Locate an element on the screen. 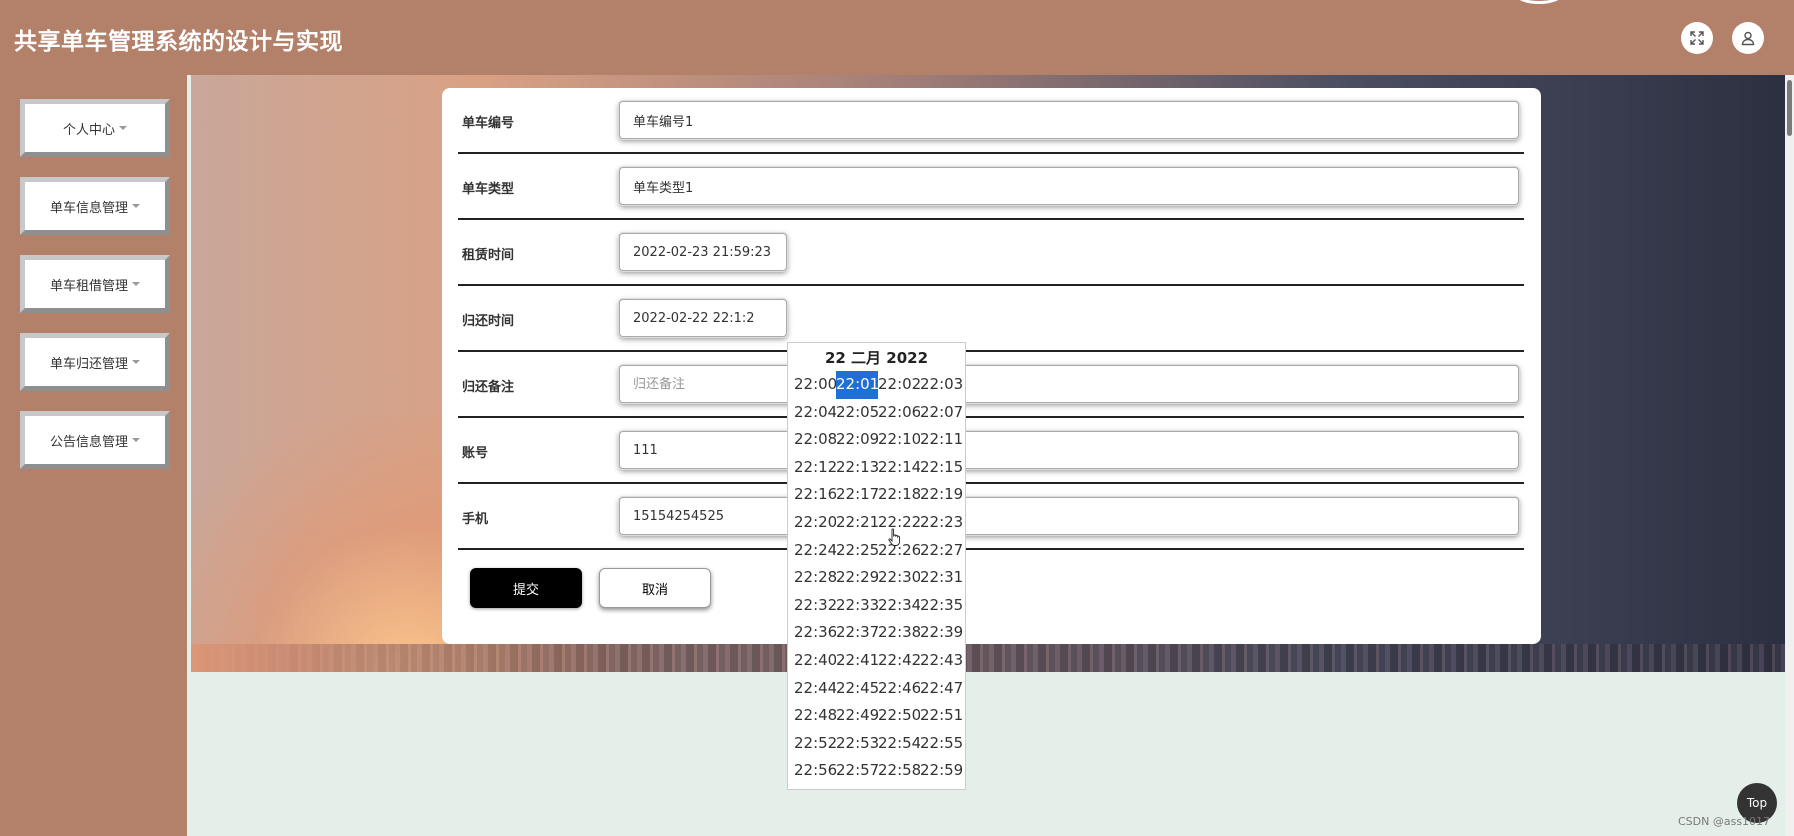 Image resolution: width=1794 pixels, height=836 pixels. time-picker-row: 22:08 22:09 22:10 22:11 is located at coordinates (878, 440).